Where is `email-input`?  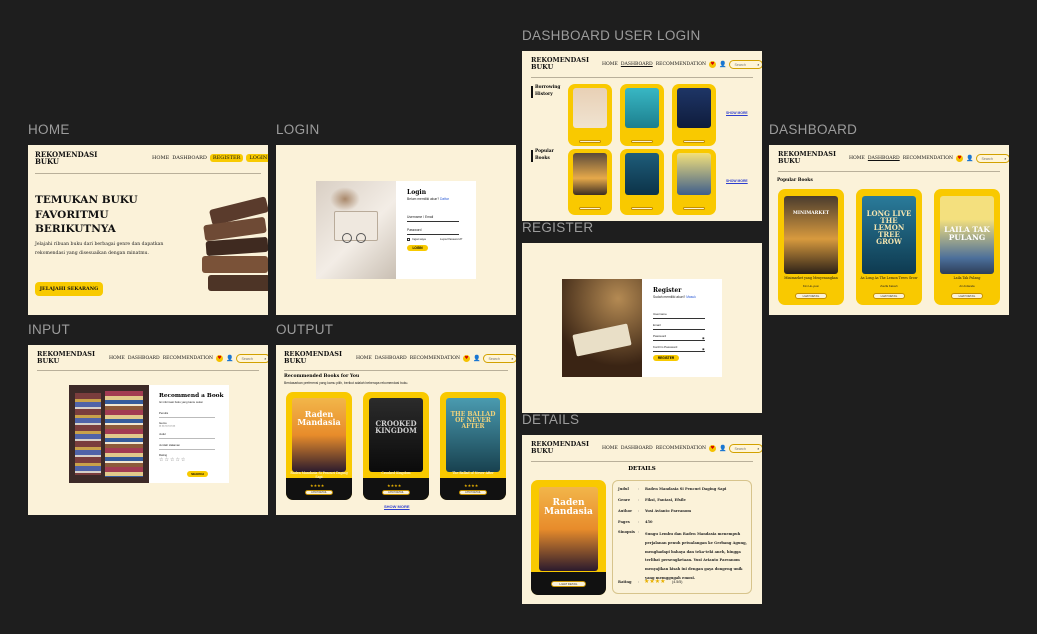 email-input is located at coordinates (679, 329).